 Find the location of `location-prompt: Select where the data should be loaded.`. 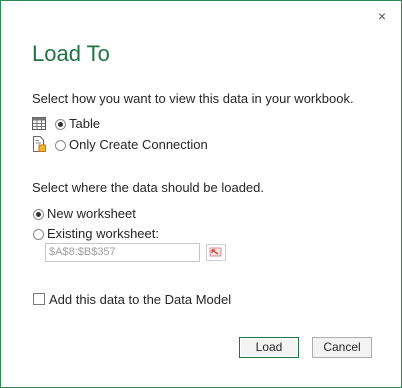

location-prompt: Select where the data should be loaded. is located at coordinates (148, 187).